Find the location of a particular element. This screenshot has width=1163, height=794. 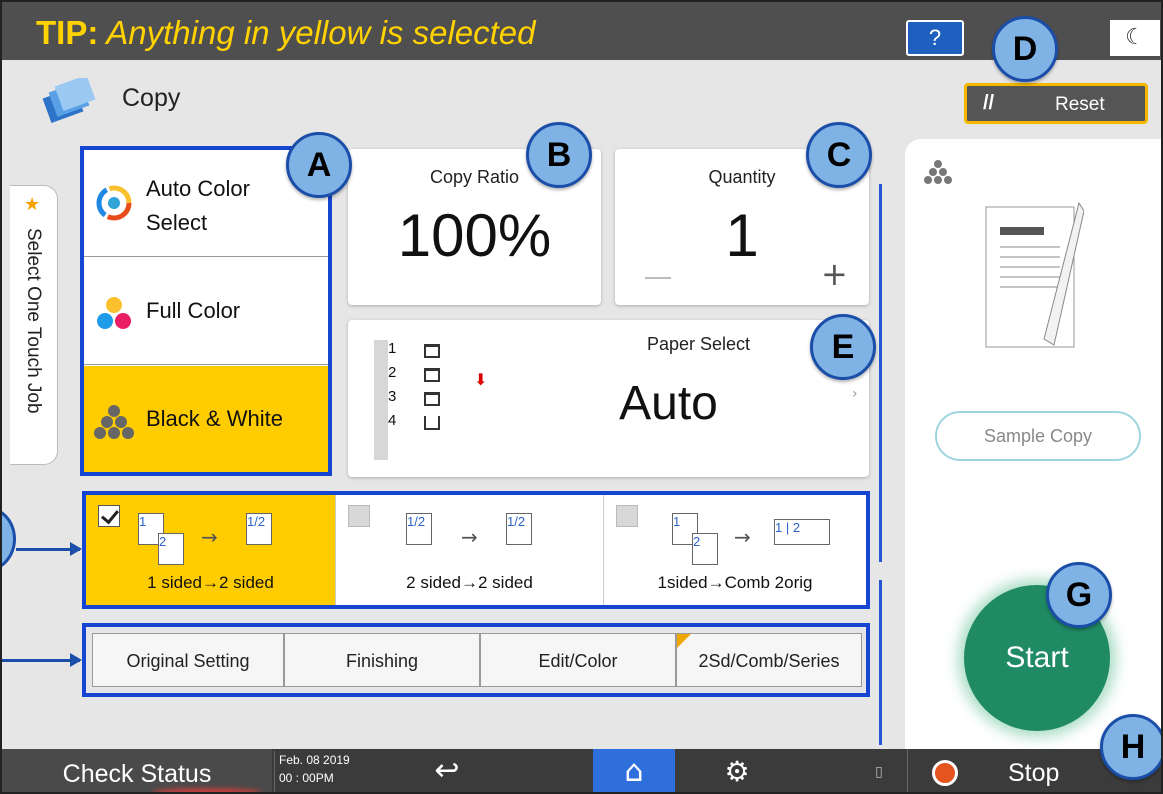

paper-tray-list: 1 2 3 4 is located at coordinates (421, 400).